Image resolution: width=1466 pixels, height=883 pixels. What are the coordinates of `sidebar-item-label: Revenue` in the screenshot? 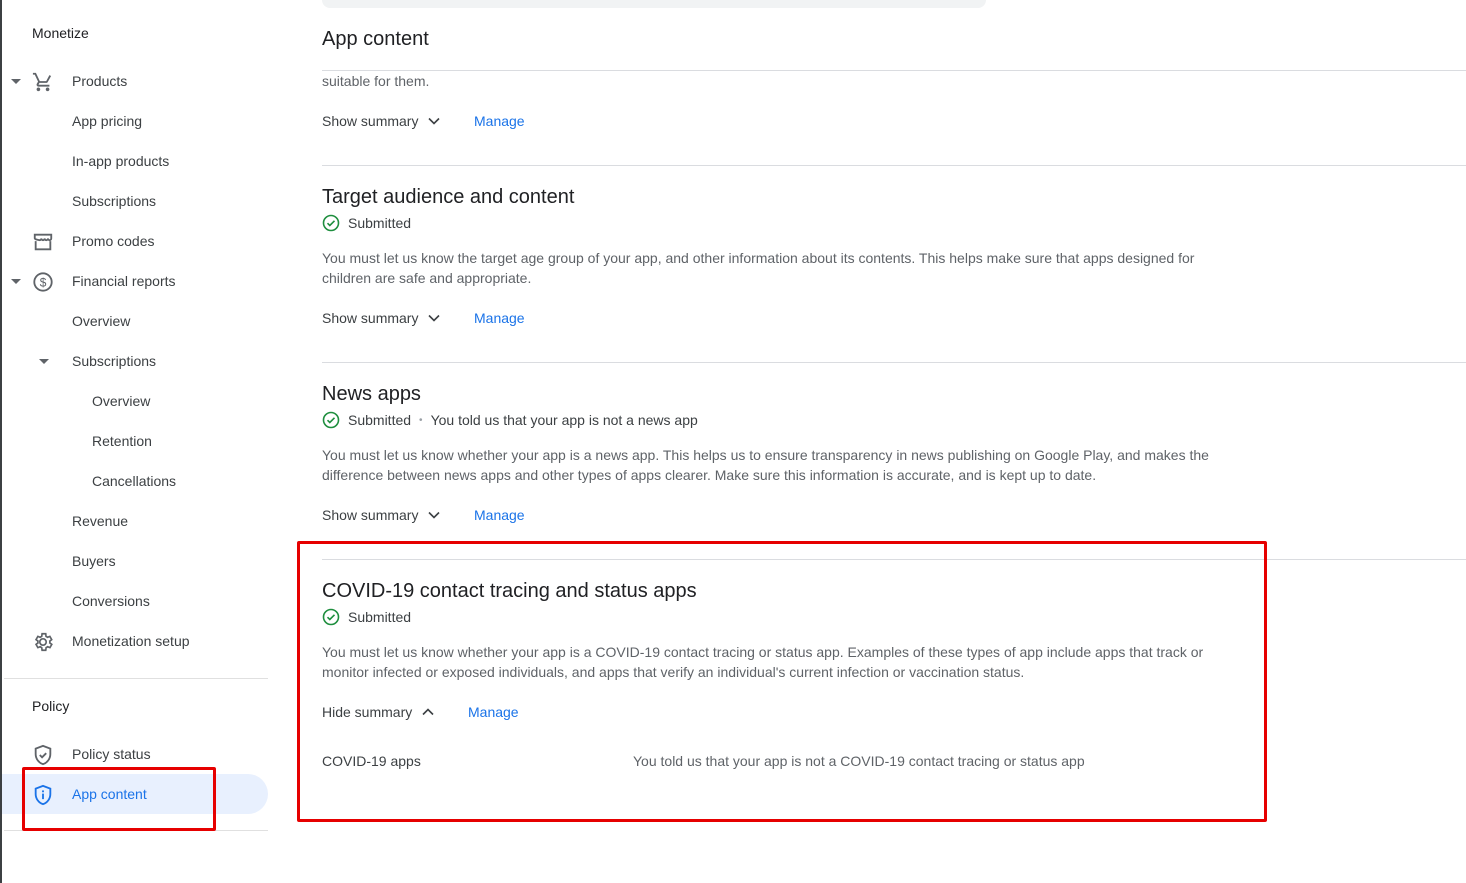 It's located at (100, 521).